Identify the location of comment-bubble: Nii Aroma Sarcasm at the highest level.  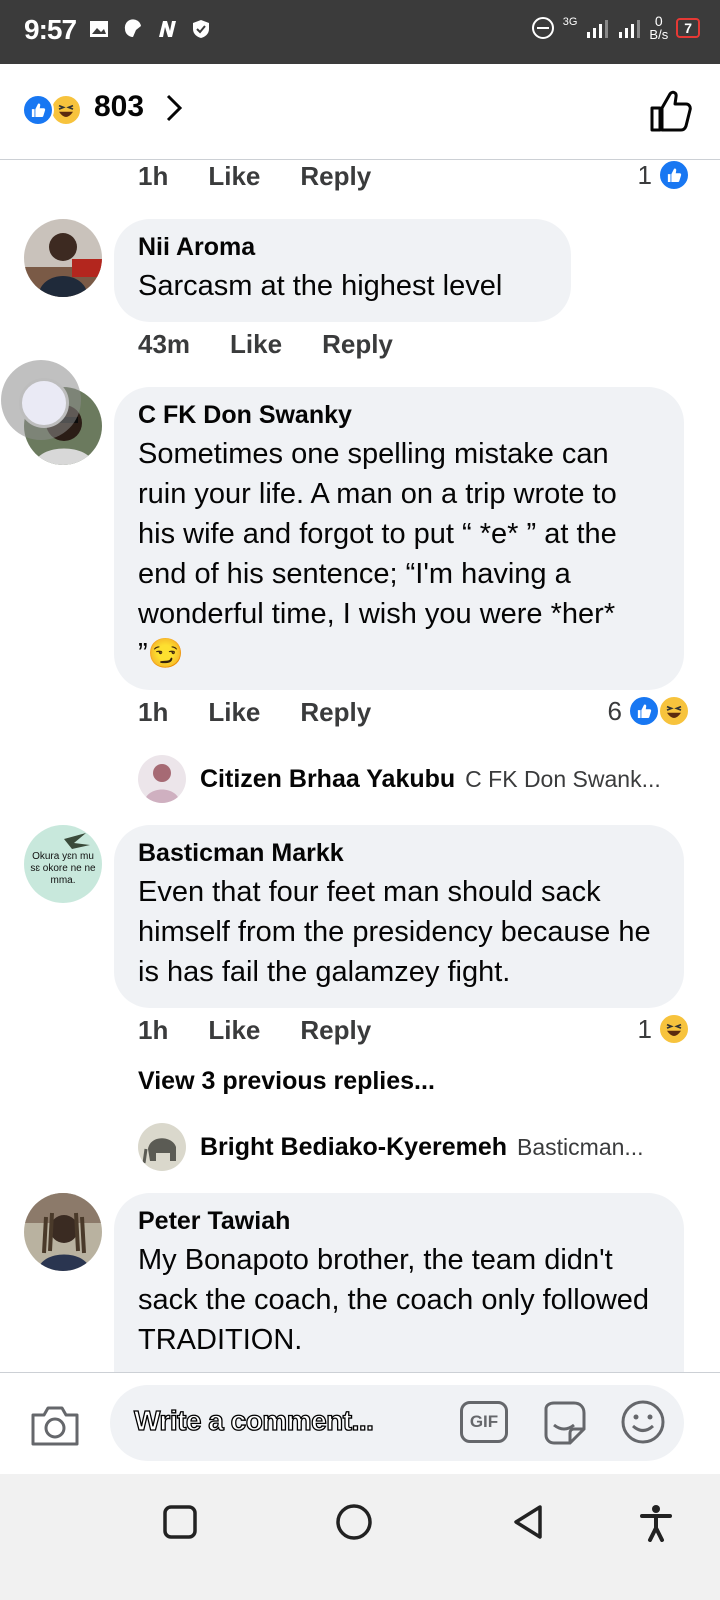
(342, 270).